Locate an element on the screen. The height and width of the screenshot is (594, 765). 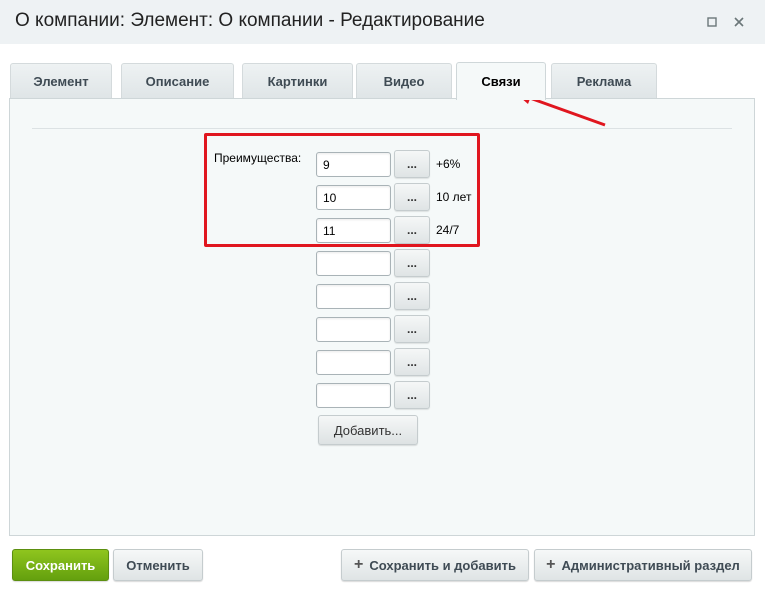
save-and-add-button: + Сохранить и добавить is located at coordinates (435, 565).